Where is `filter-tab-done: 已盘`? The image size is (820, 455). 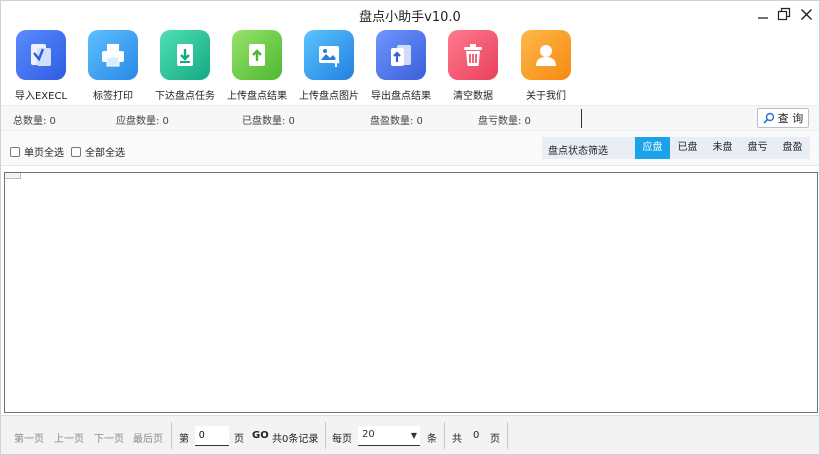 filter-tab-done: 已盘 is located at coordinates (687, 148).